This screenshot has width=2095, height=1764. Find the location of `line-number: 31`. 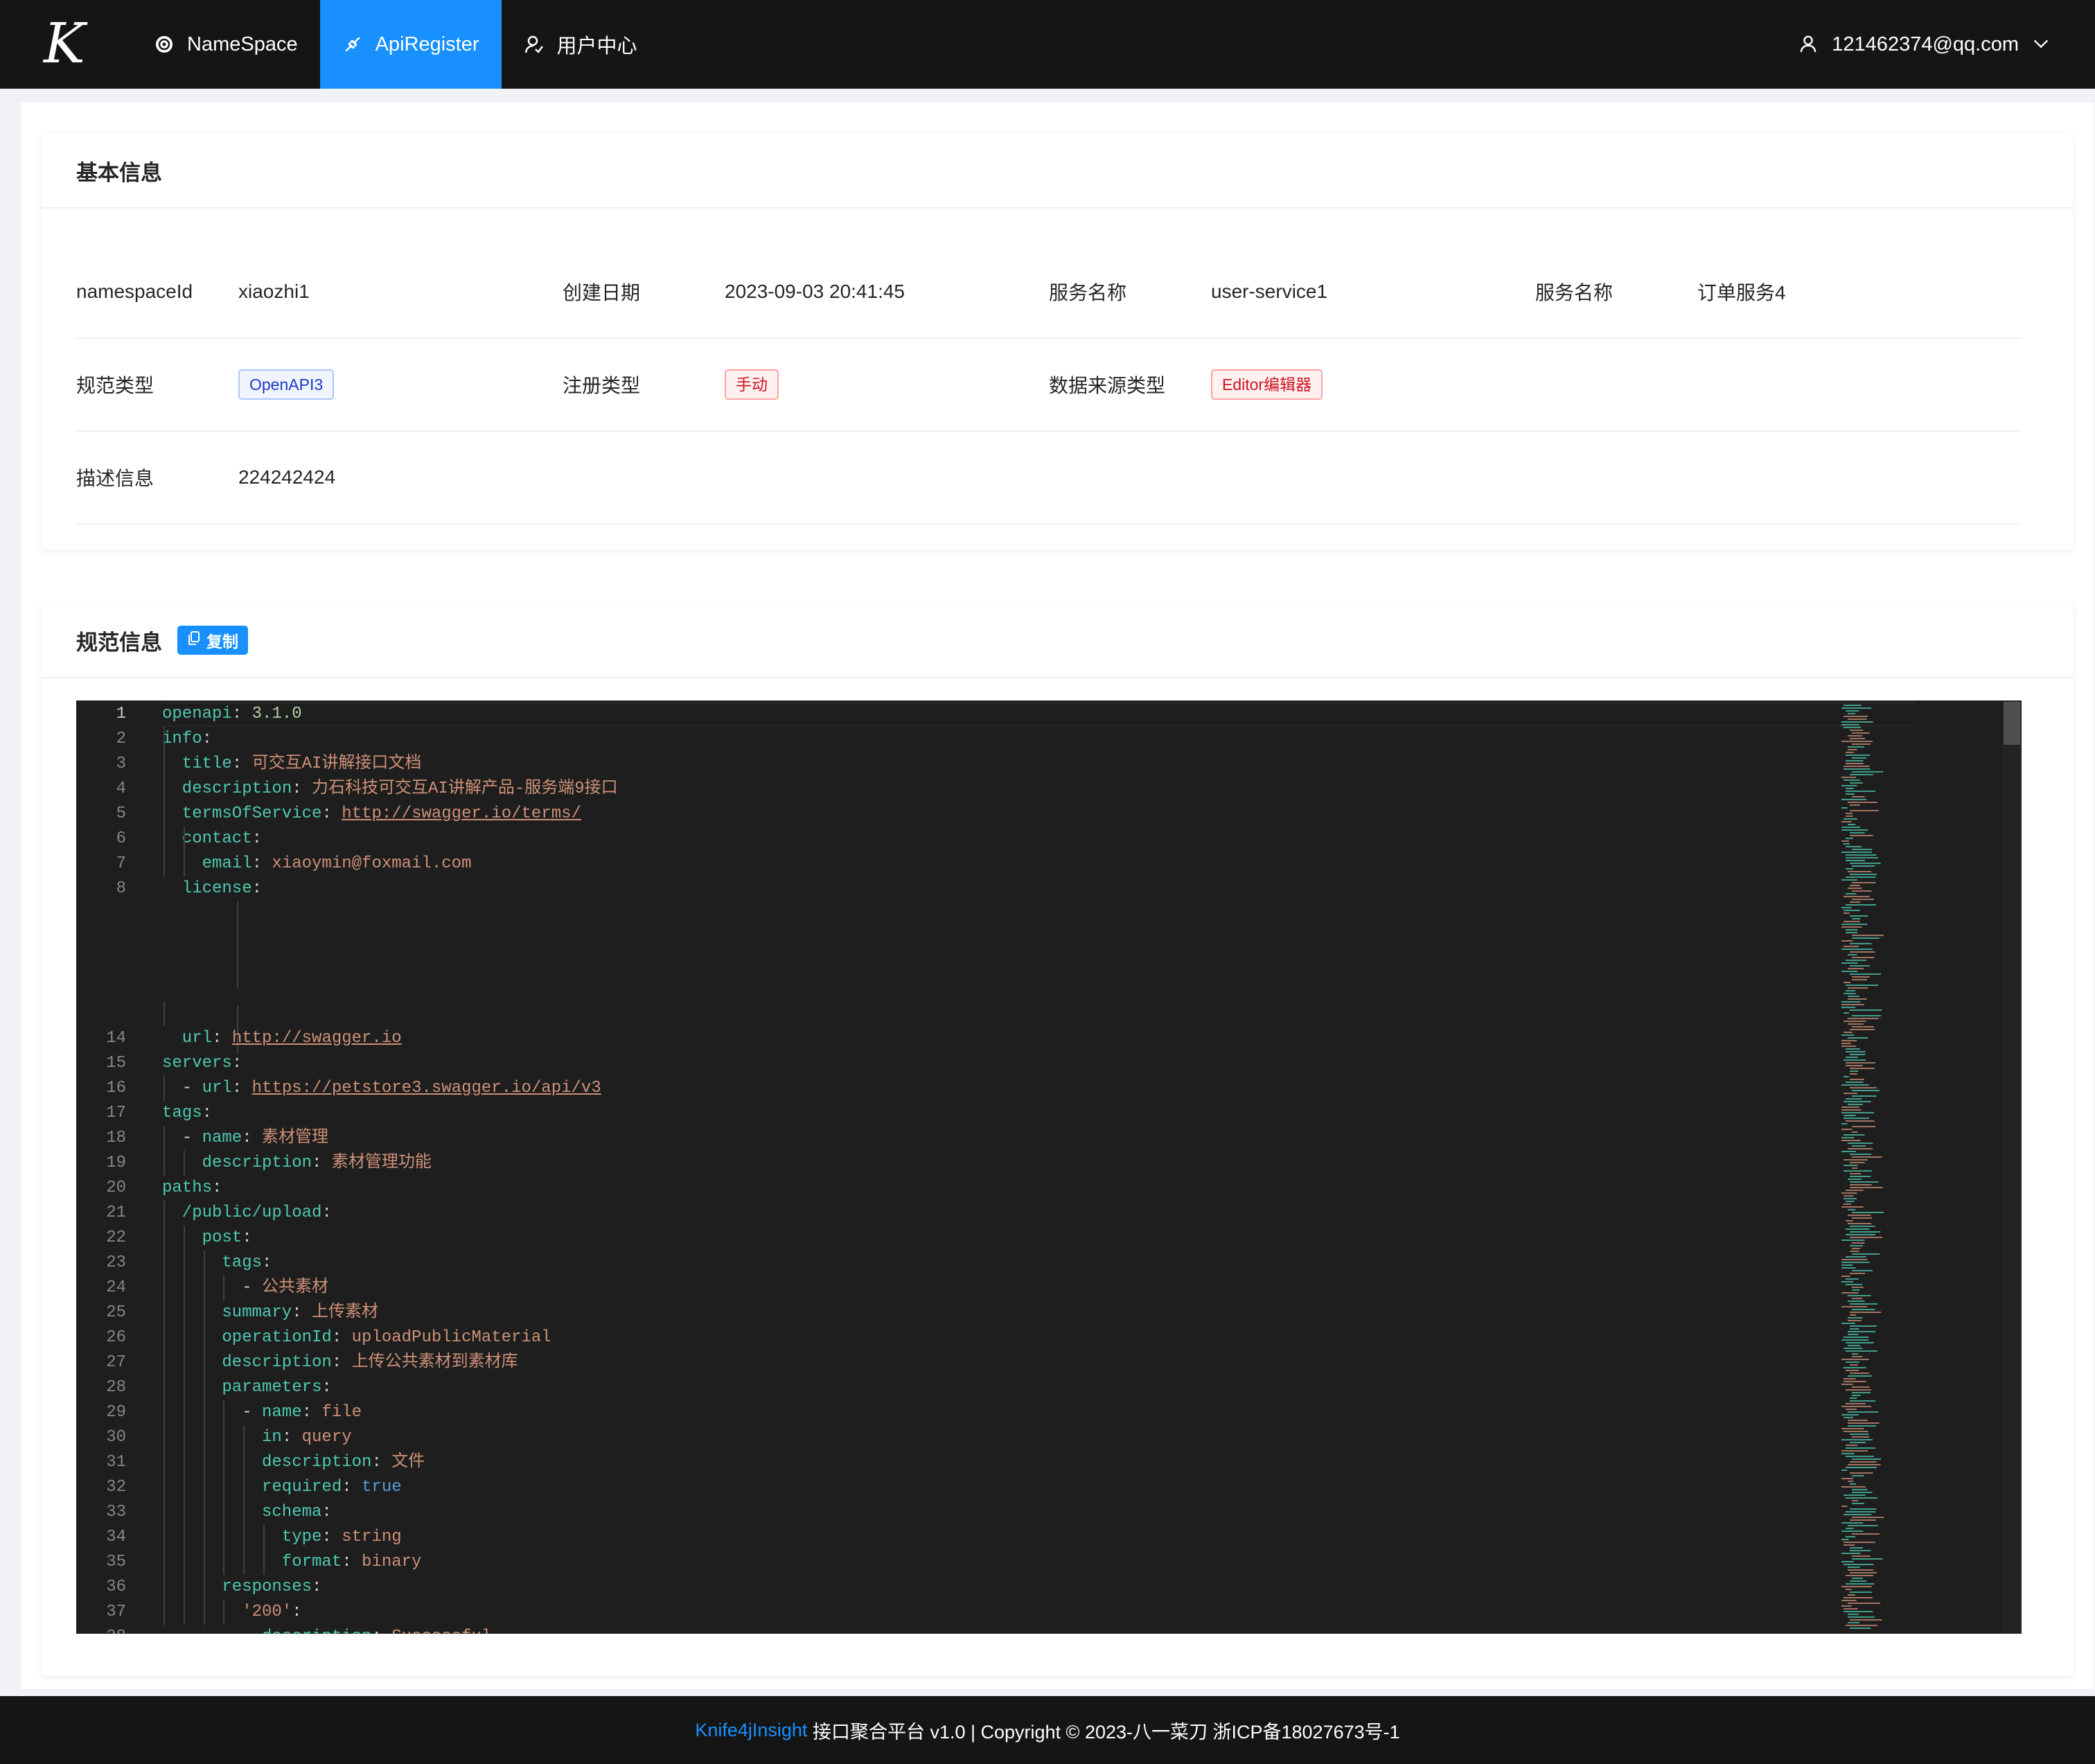

line-number: 31 is located at coordinates (116, 1462).